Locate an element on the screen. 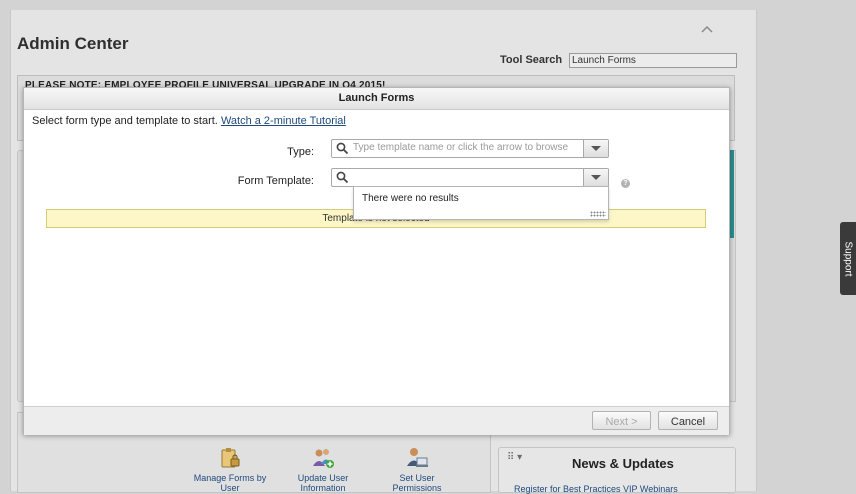  support-tab: Support is located at coordinates (848, 258).